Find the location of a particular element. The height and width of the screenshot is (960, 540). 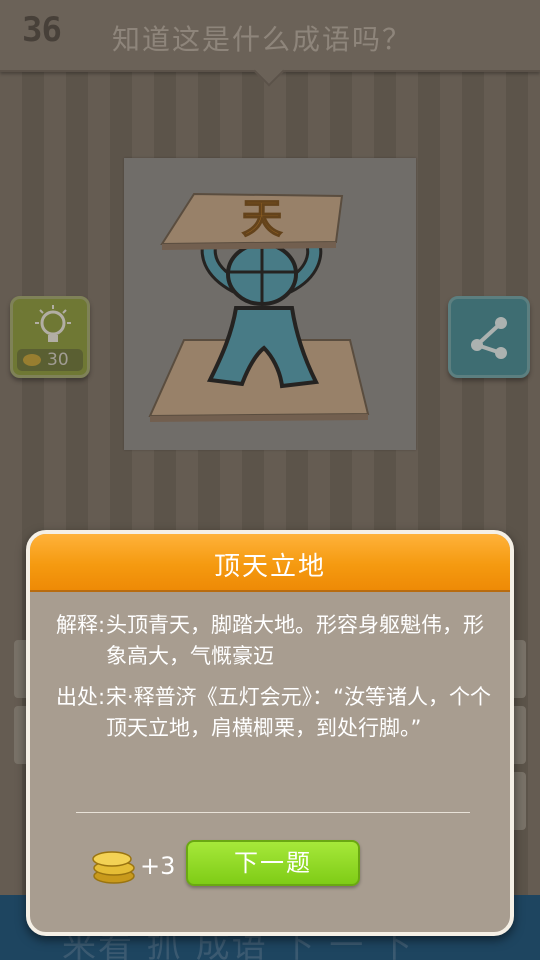

source-text: 宋·释普济《五灯会元》：“汝等诸人，个个顶天立地，肩横楖栗，到处行脚。” is located at coordinates (299, 712).